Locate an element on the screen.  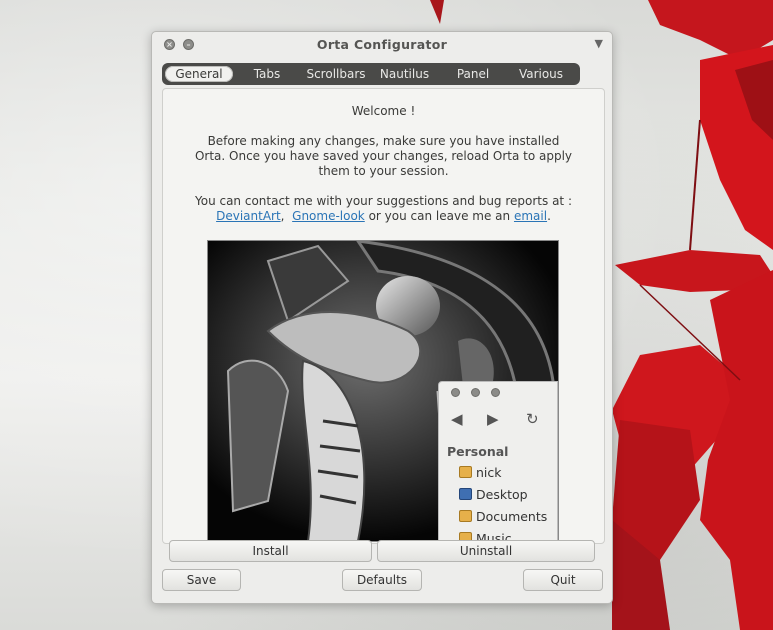
title-bar: × – Orta Configurator ▼ is located at coordinates (382, 45).